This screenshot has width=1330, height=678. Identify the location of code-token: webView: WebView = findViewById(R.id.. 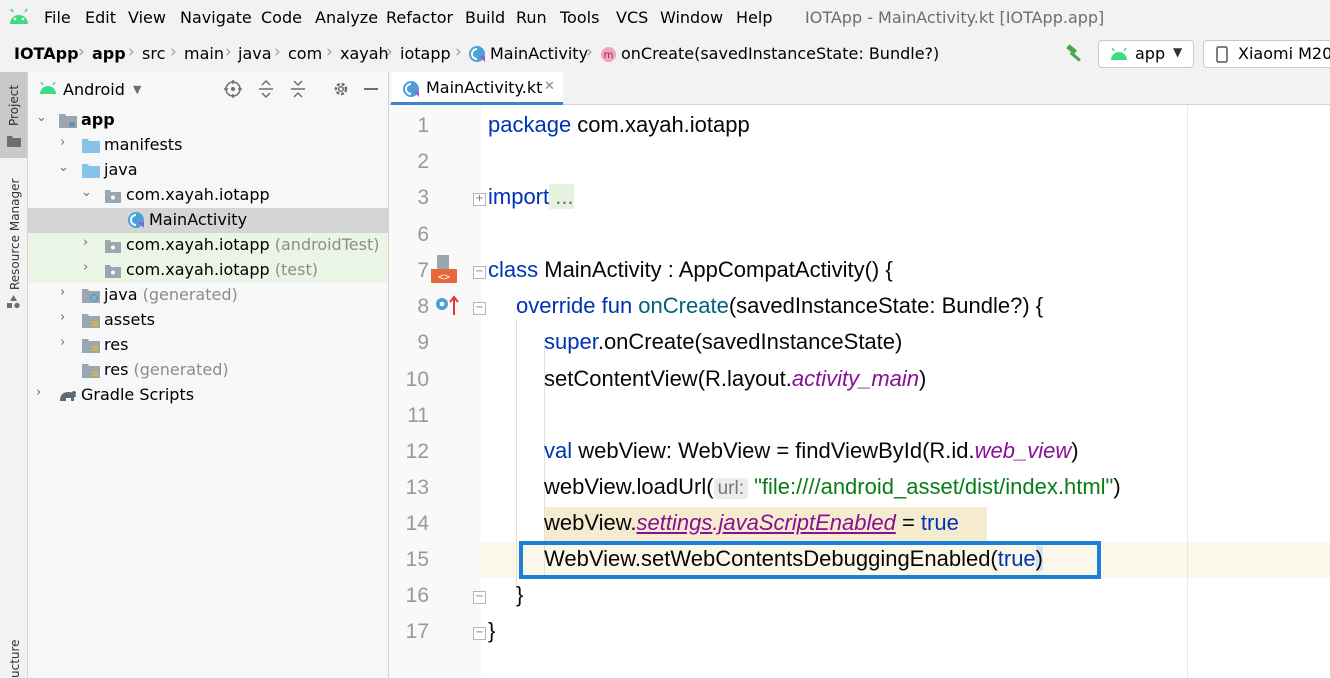
(773, 450).